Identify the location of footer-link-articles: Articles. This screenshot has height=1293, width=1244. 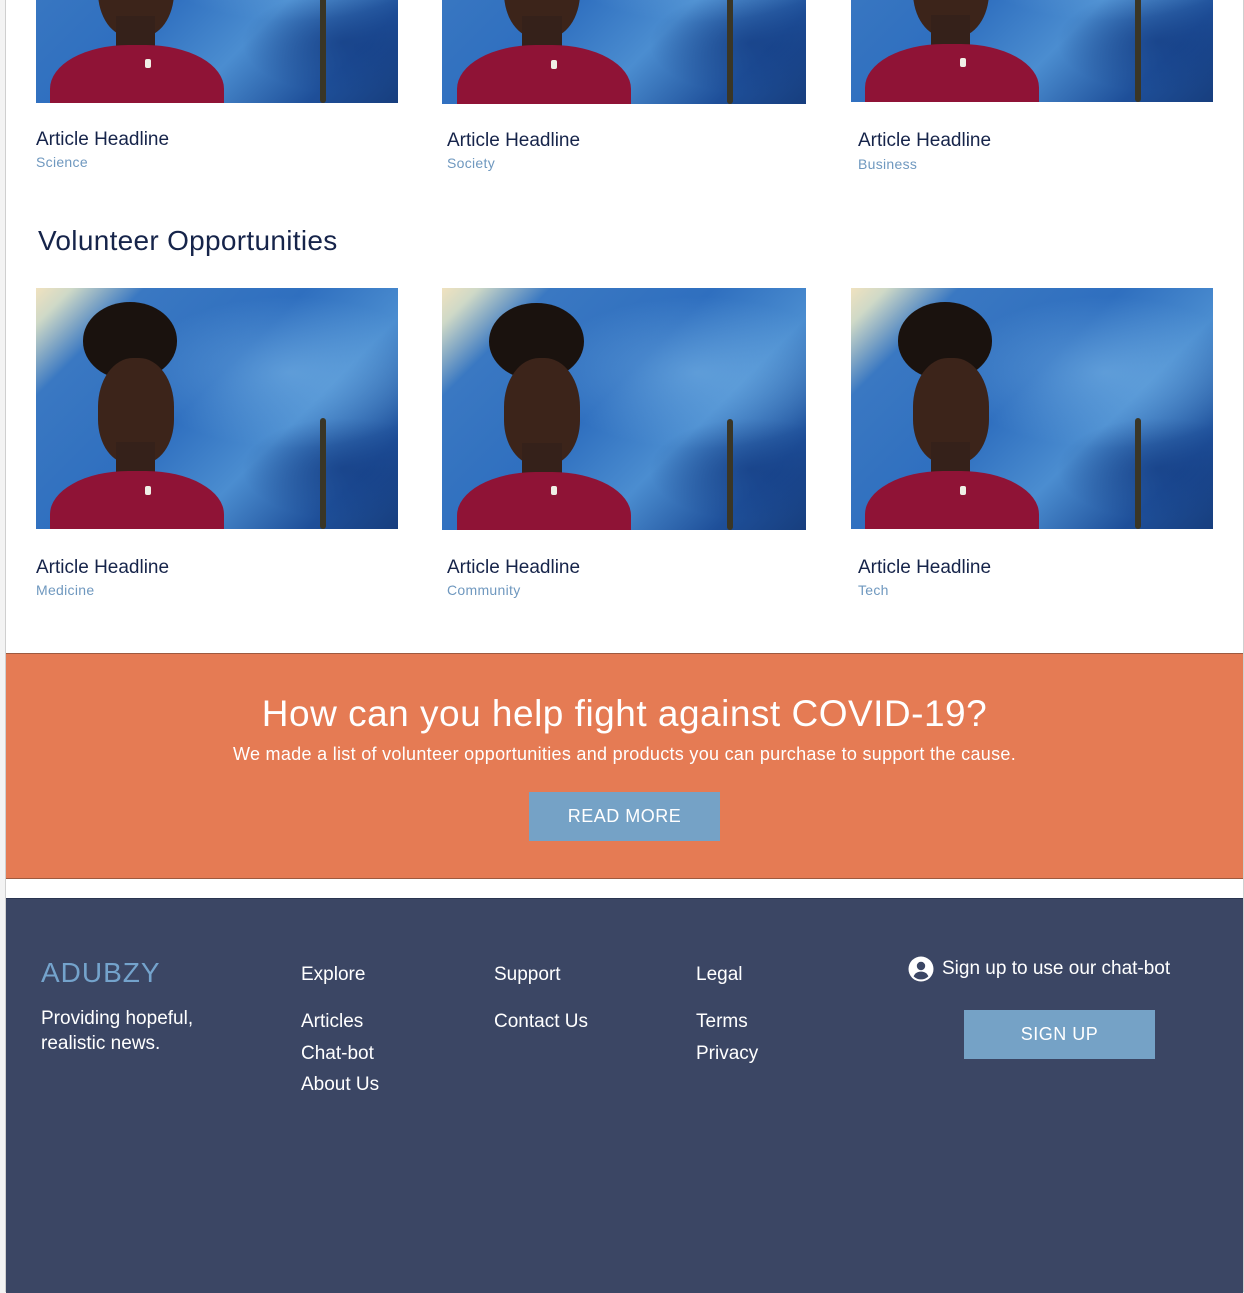
(332, 1022).